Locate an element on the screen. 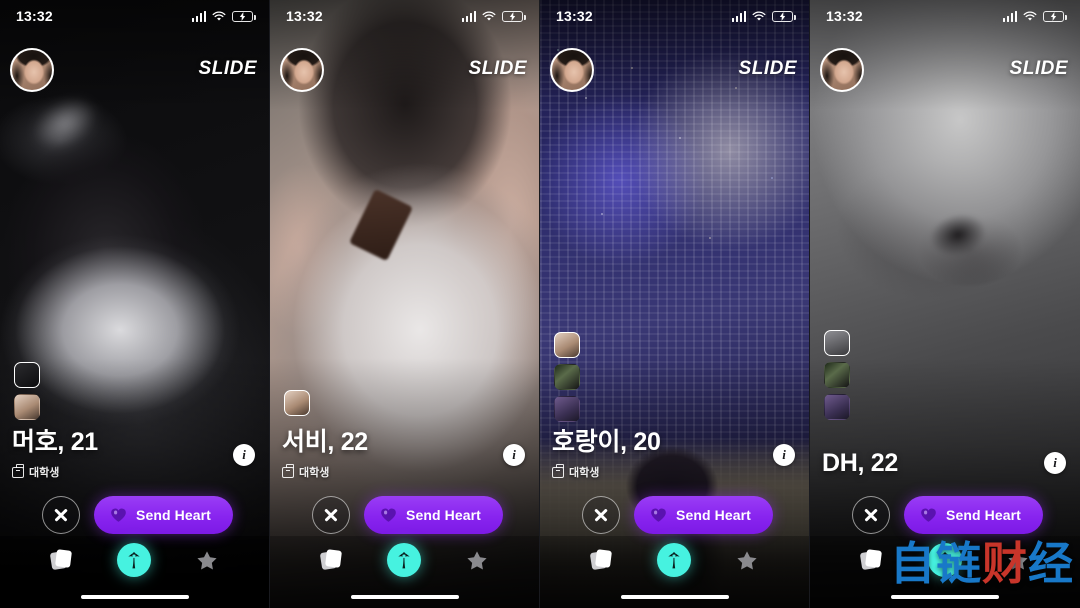 The image size is (1080, 608). profile-tag: 대학생 is located at coordinates (606, 472).